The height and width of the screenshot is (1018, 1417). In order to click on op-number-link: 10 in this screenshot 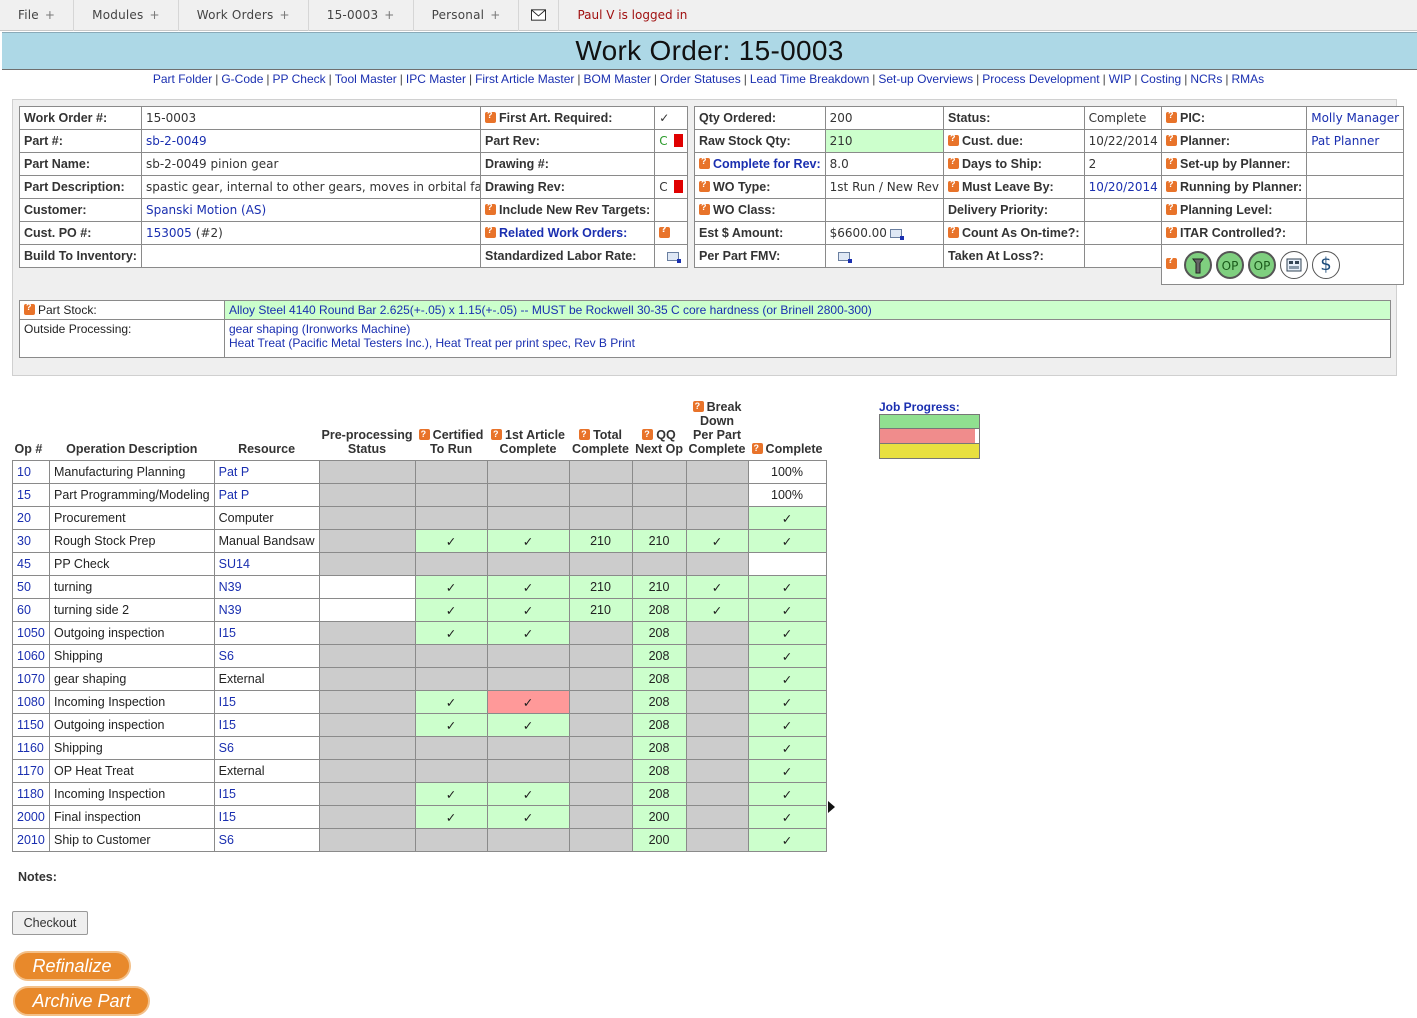, I will do `click(24, 472)`.